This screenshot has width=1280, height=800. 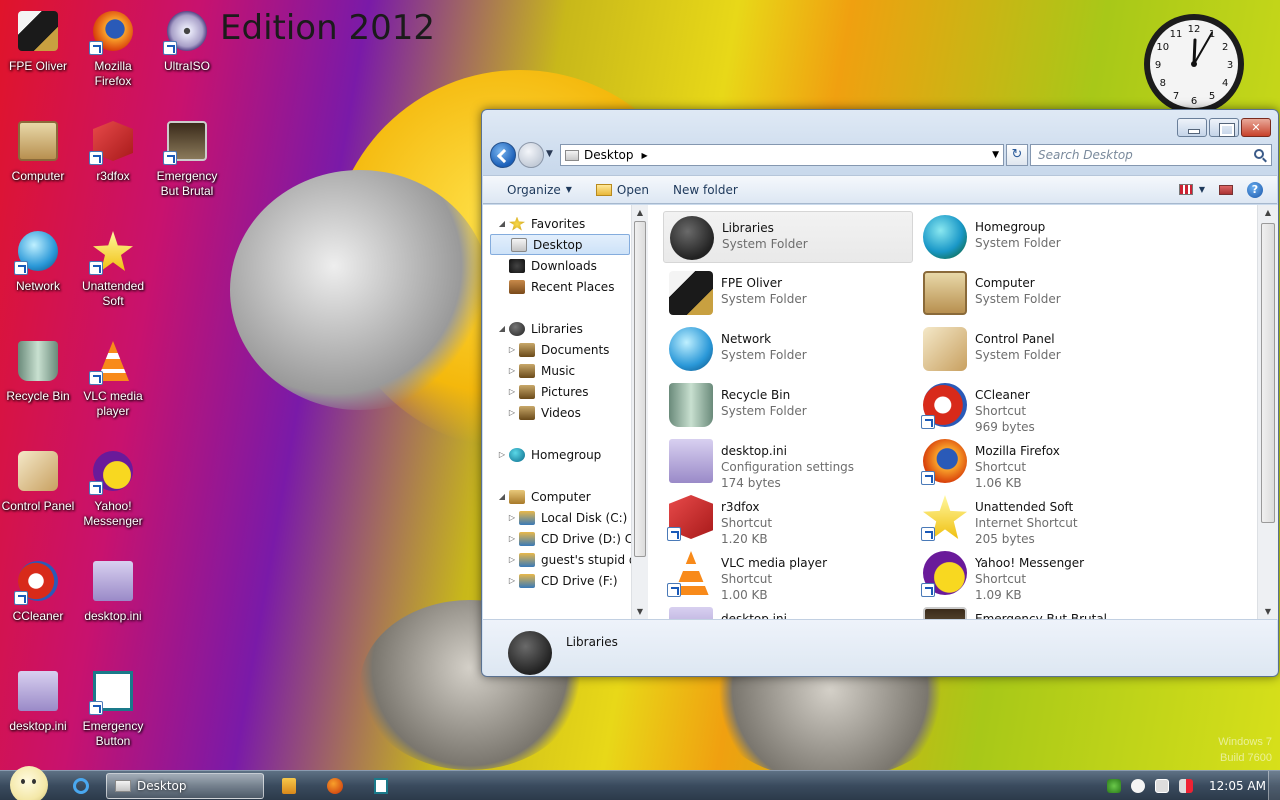 I want to click on nav-scroll-thumb, so click(x=640, y=389).